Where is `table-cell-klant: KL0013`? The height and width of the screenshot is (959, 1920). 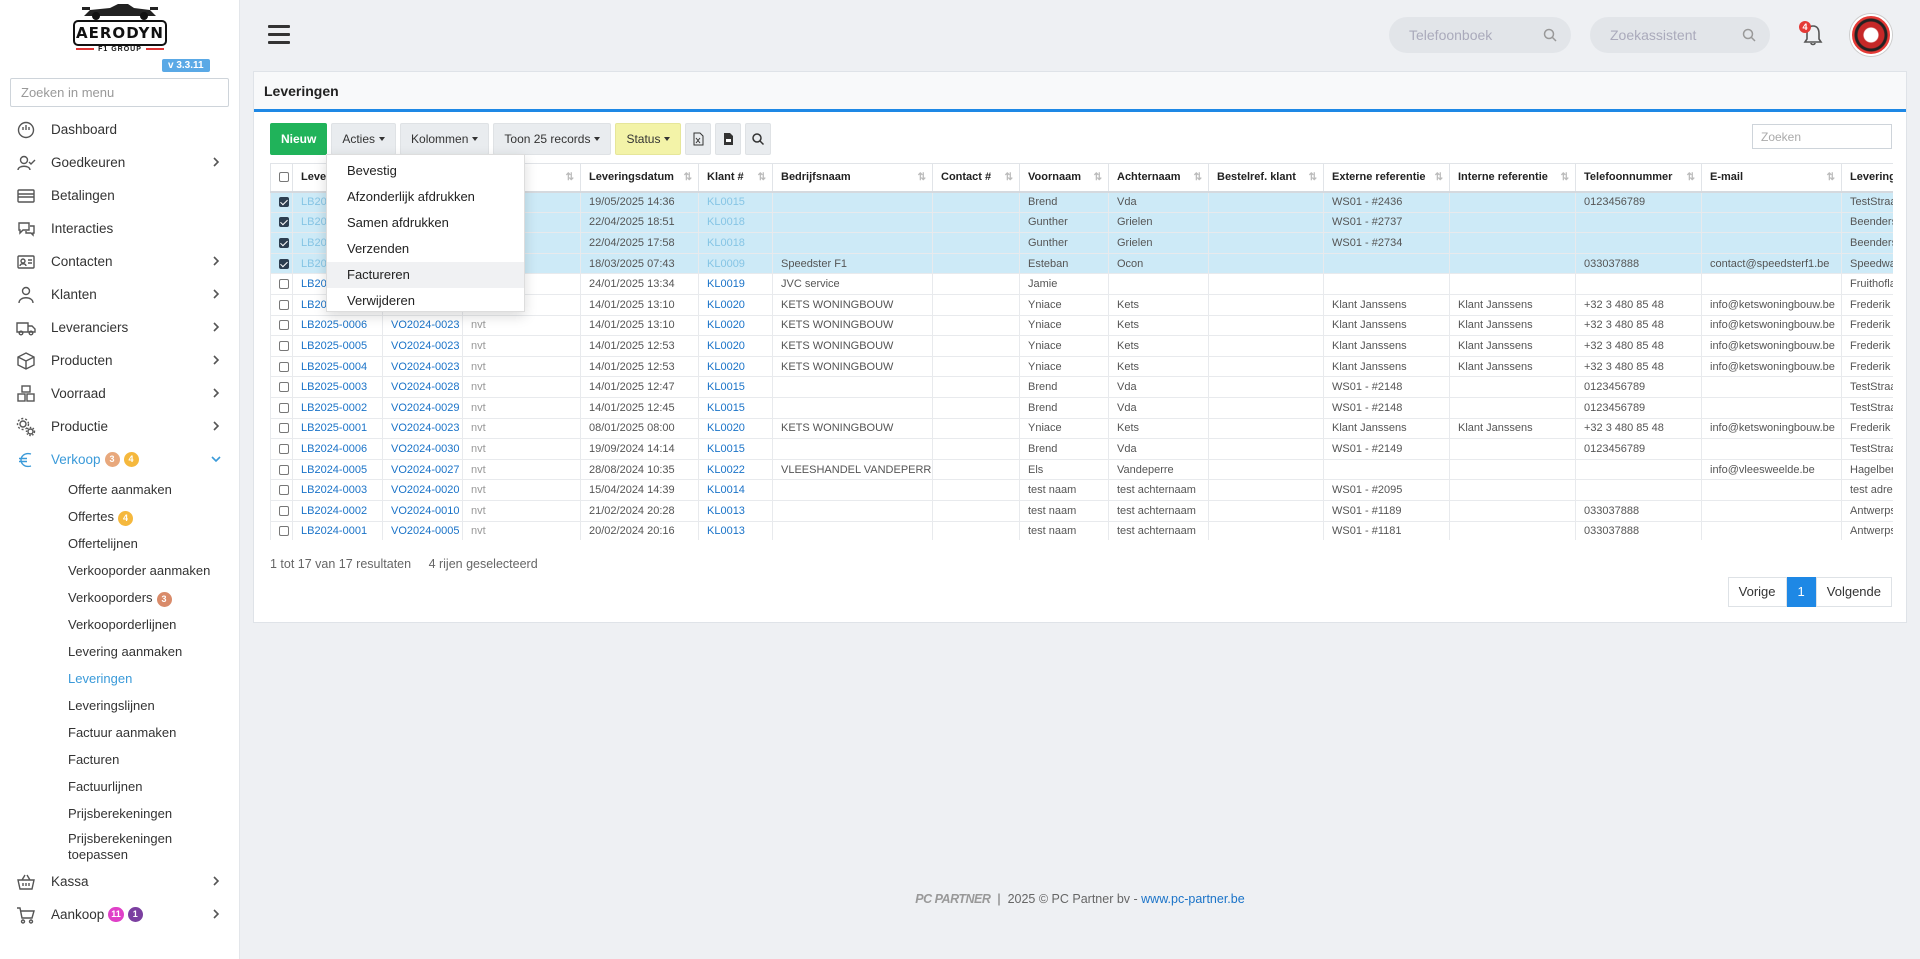 table-cell-klant: KL0013 is located at coordinates (735, 530).